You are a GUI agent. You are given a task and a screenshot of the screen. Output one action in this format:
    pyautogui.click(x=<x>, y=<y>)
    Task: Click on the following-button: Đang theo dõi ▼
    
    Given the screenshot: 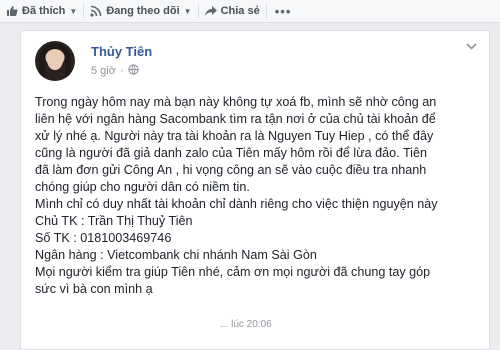 What is the action you would take?
    pyautogui.click(x=140, y=11)
    